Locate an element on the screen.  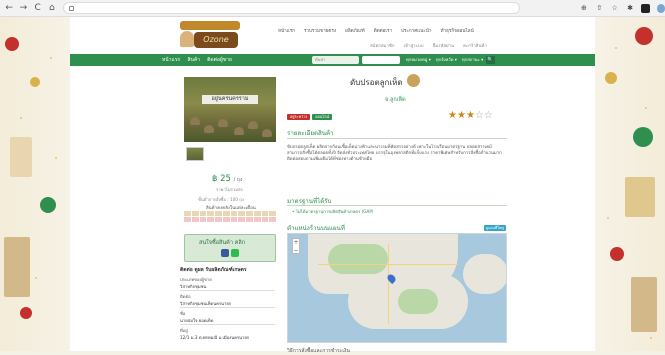
forward-icon: → is located at coordinates (23, 8).